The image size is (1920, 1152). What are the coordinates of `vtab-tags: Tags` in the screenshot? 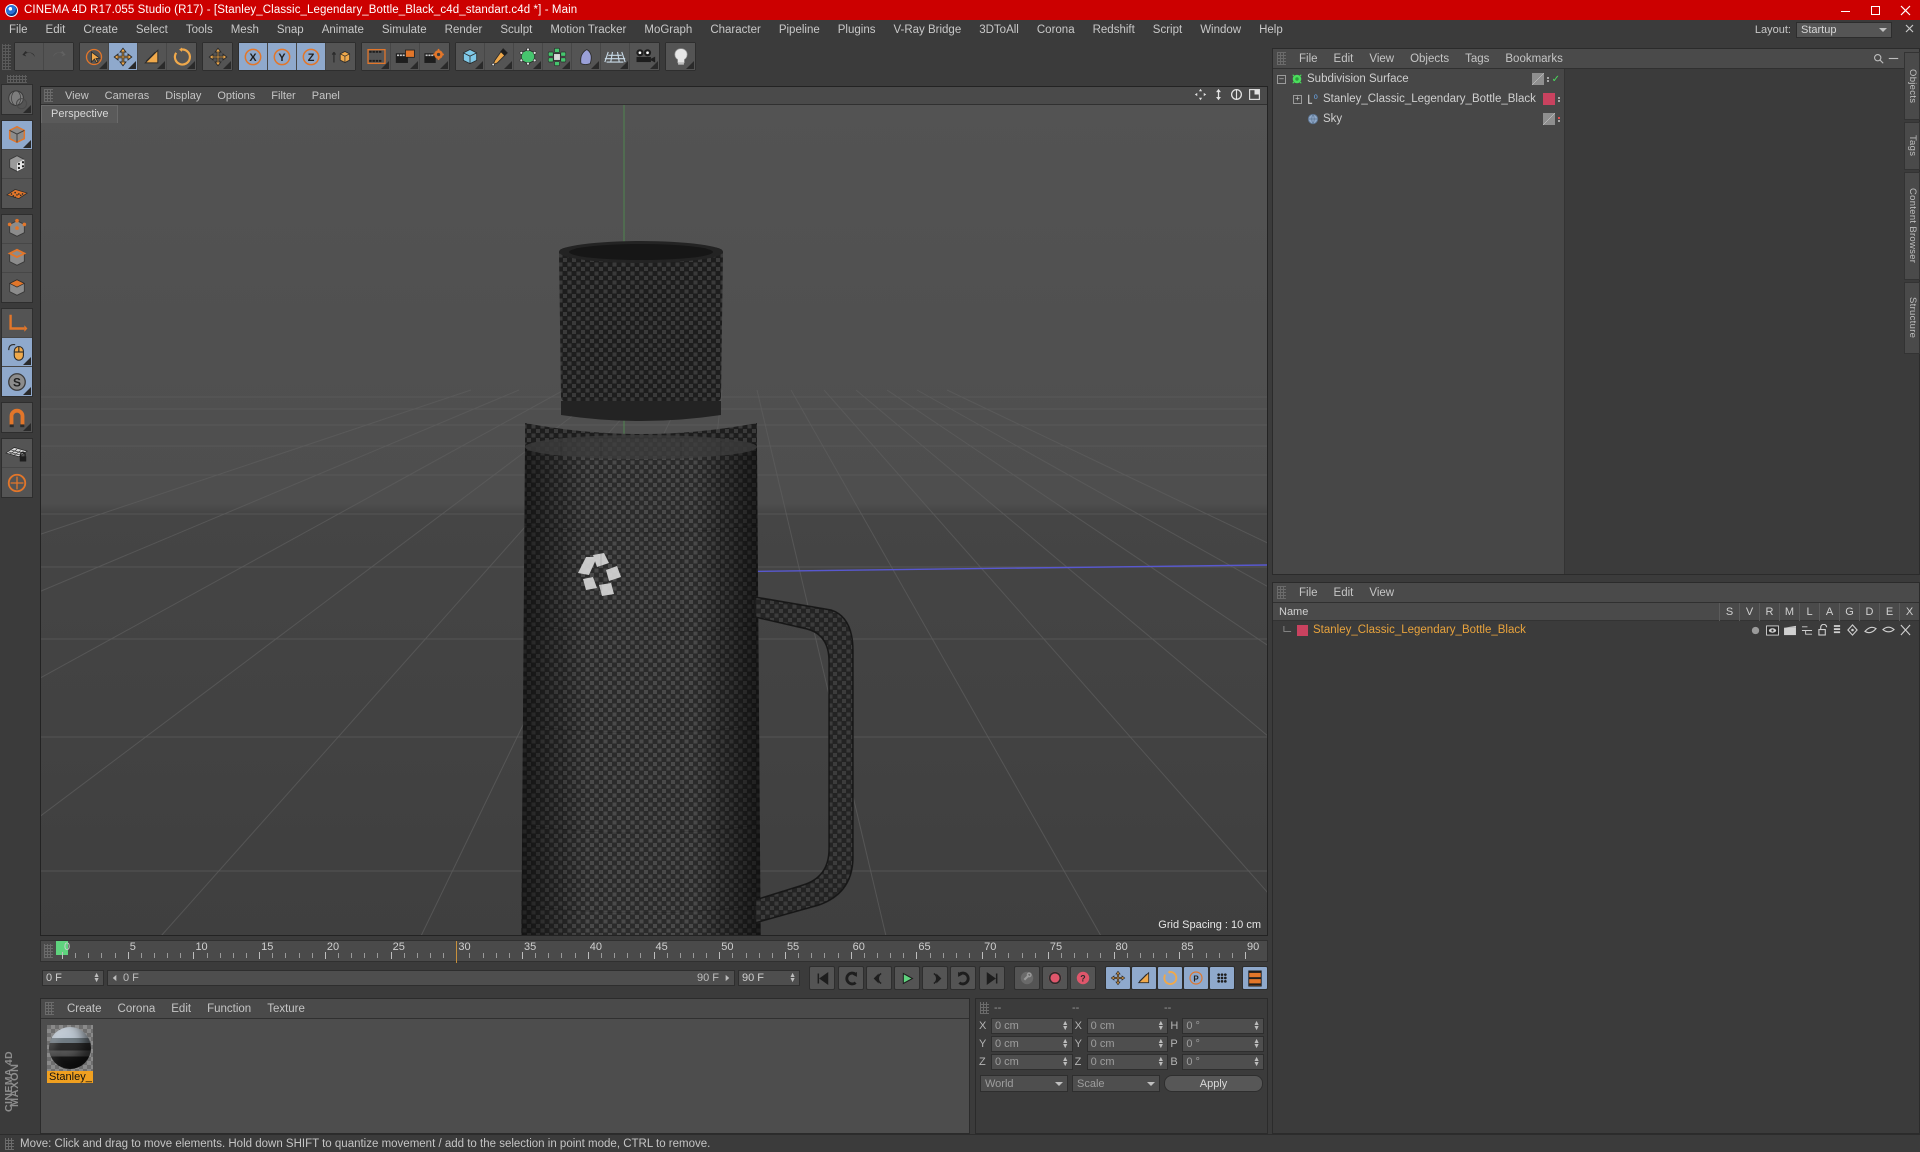 It's located at (1912, 146).